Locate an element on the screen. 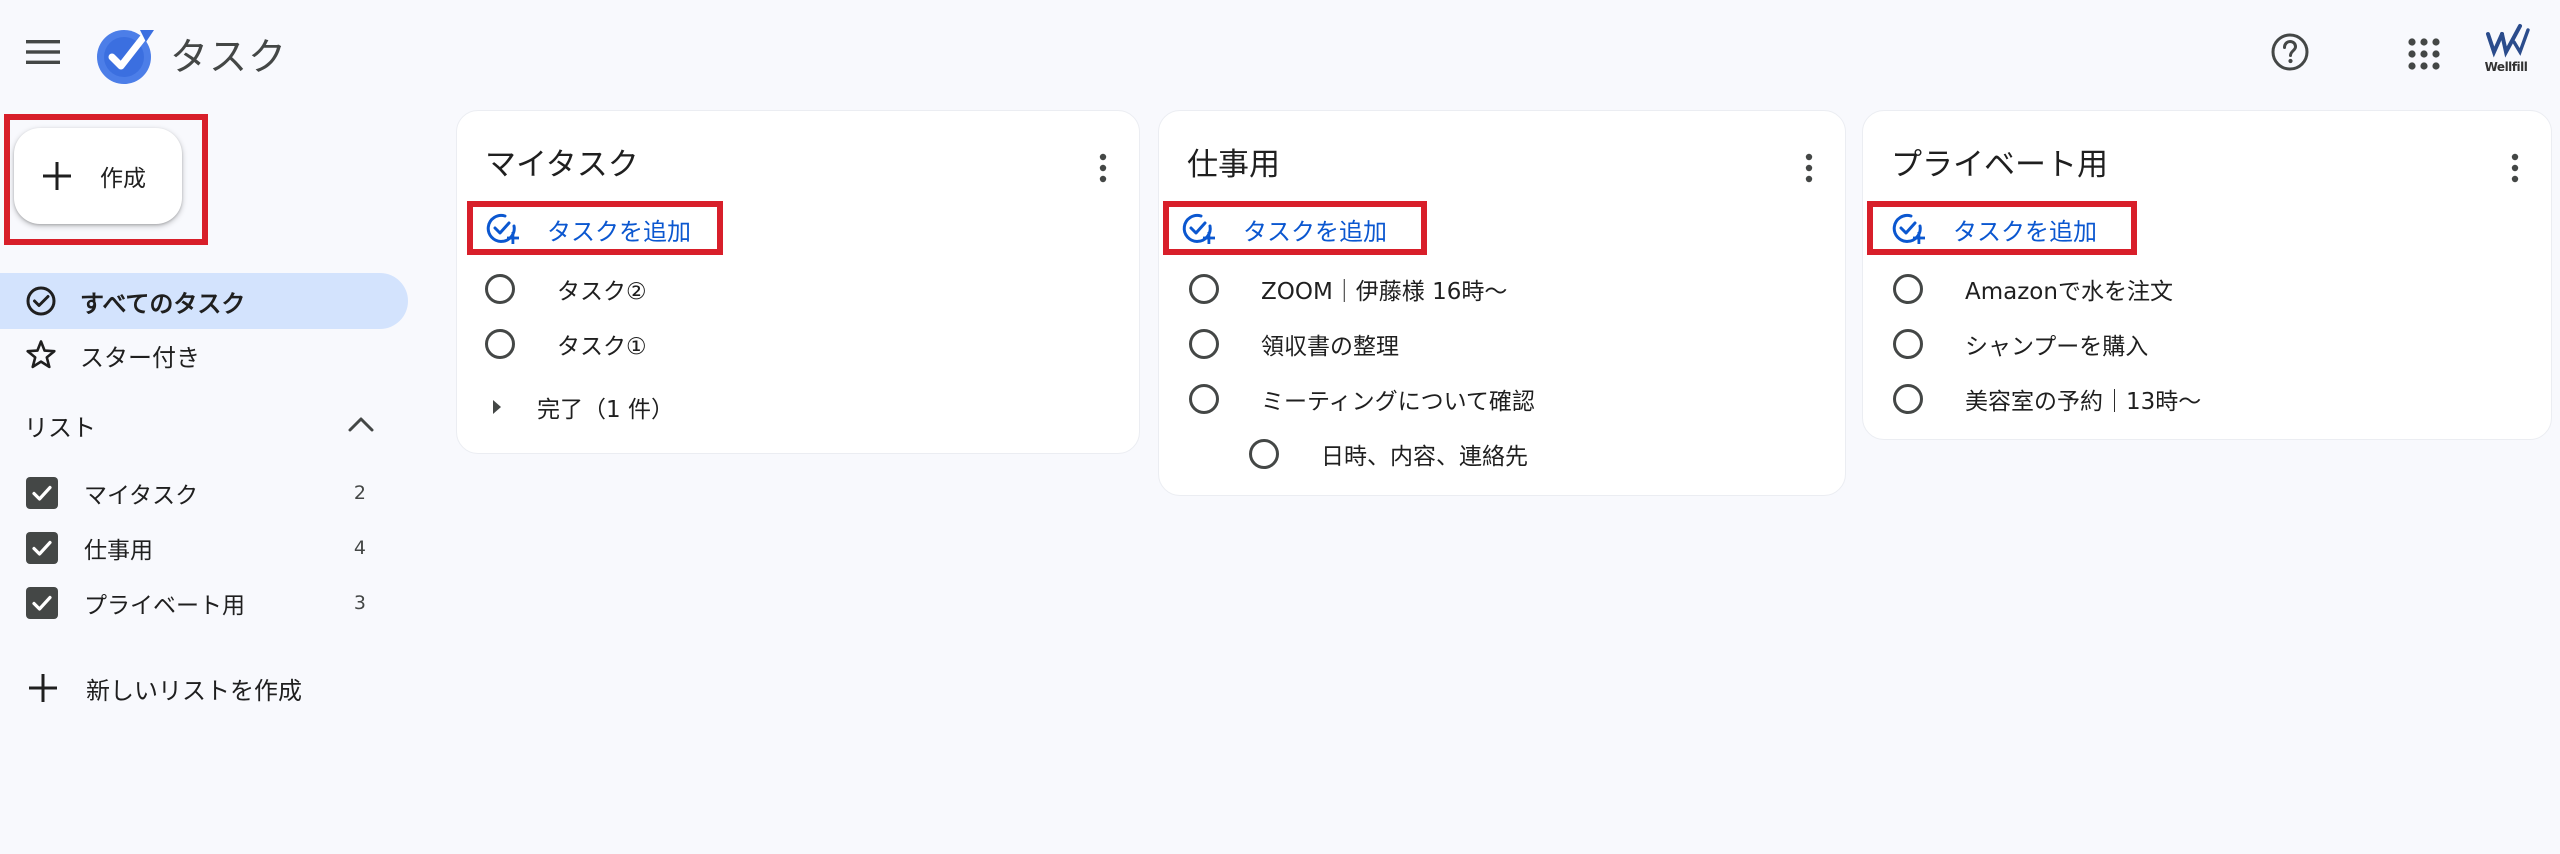  hamburger-menu-icon is located at coordinates (43, 52).